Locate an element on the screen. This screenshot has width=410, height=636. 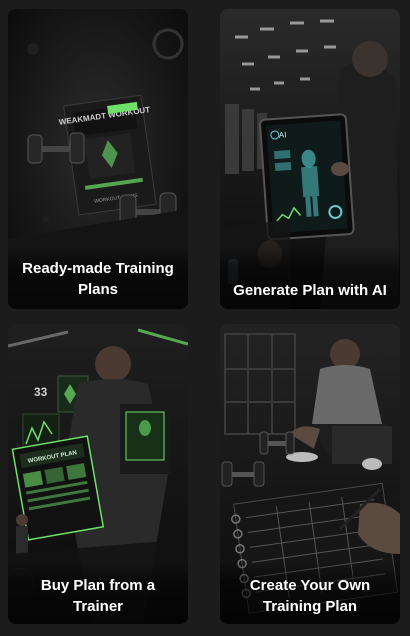
create-own-plan-label: Create Your Own Training Plan is located at coordinates (310, 596).